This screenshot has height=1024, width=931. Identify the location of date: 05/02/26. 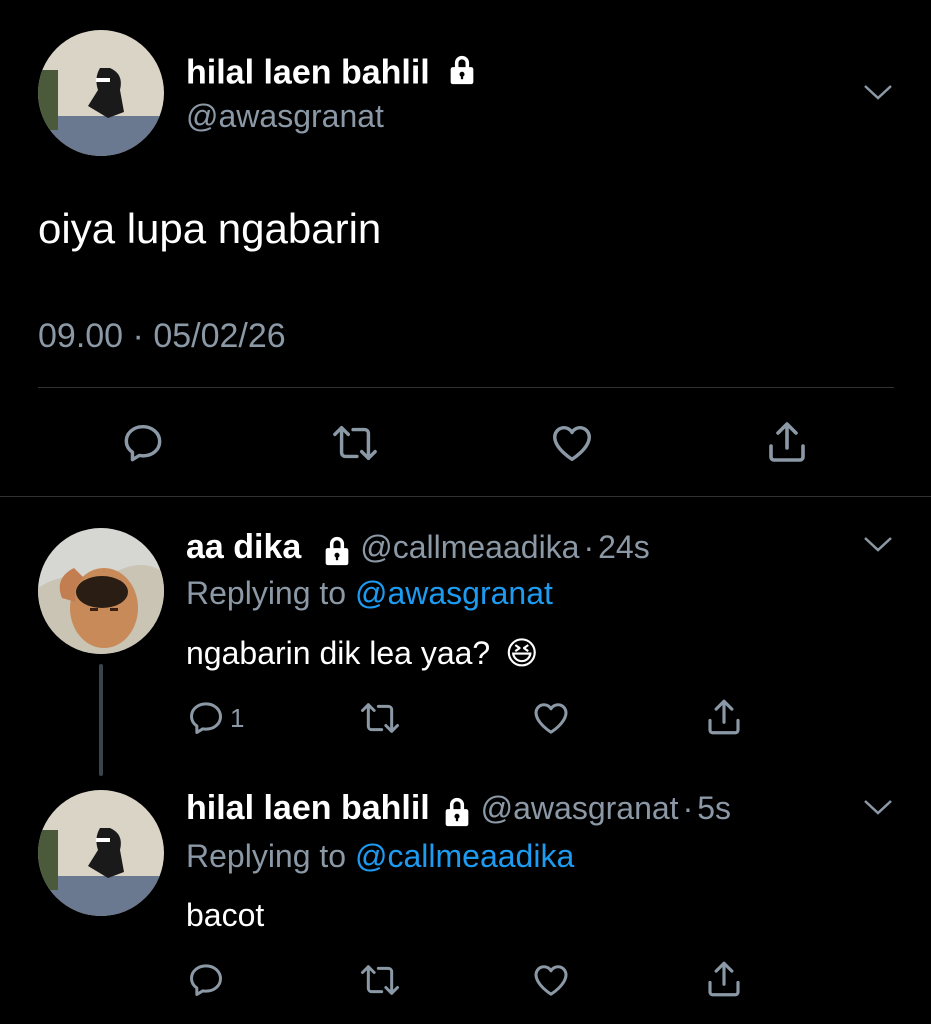
(219, 336).